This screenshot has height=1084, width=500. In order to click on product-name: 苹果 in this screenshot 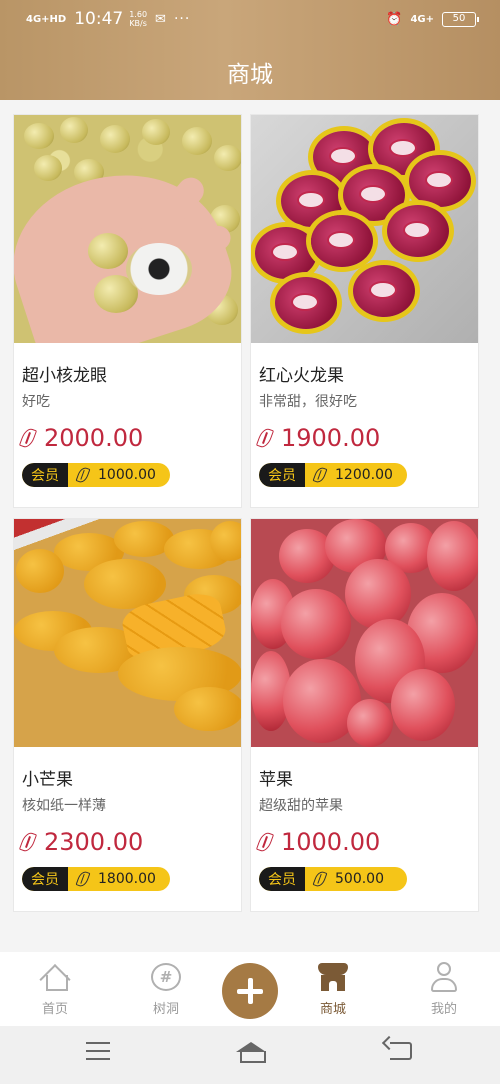, I will do `click(276, 777)`.